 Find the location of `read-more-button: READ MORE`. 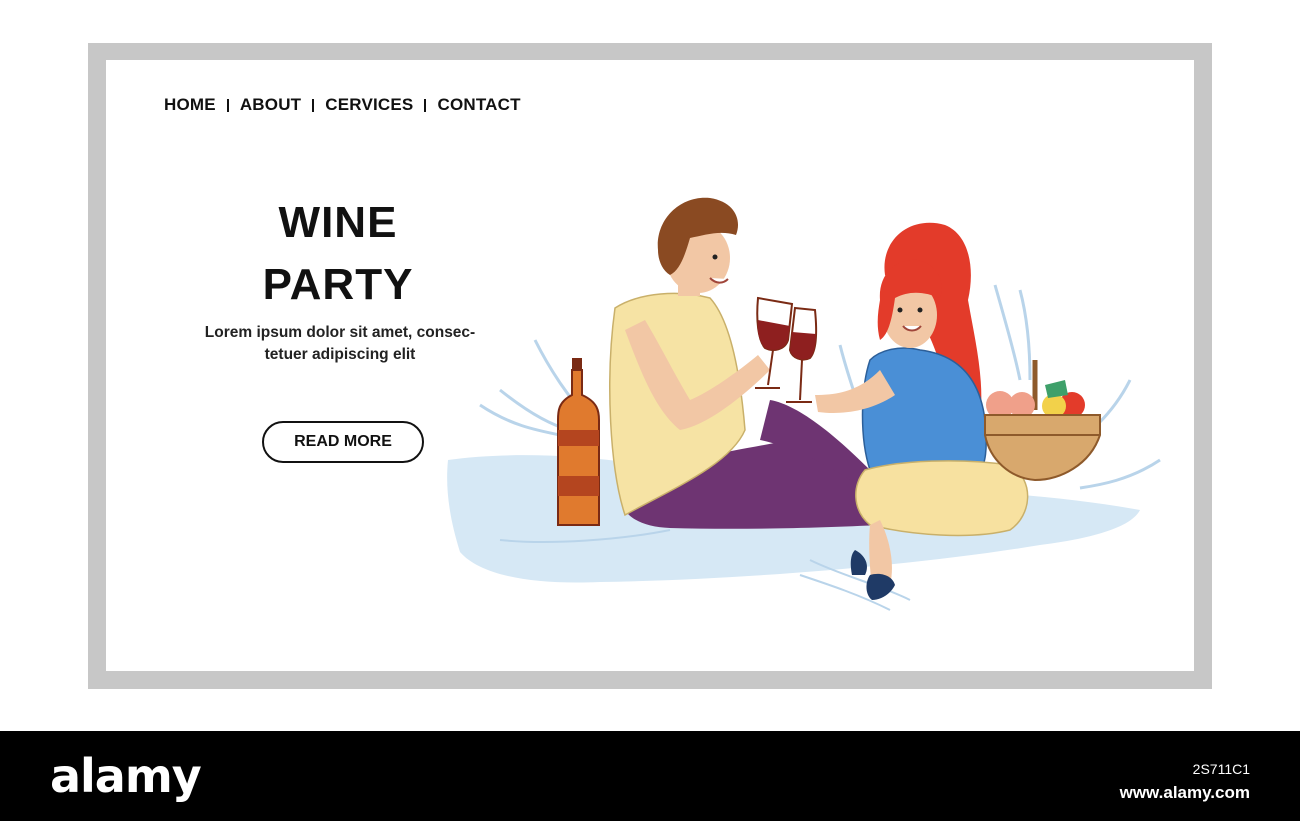

read-more-button: READ MORE is located at coordinates (343, 442).